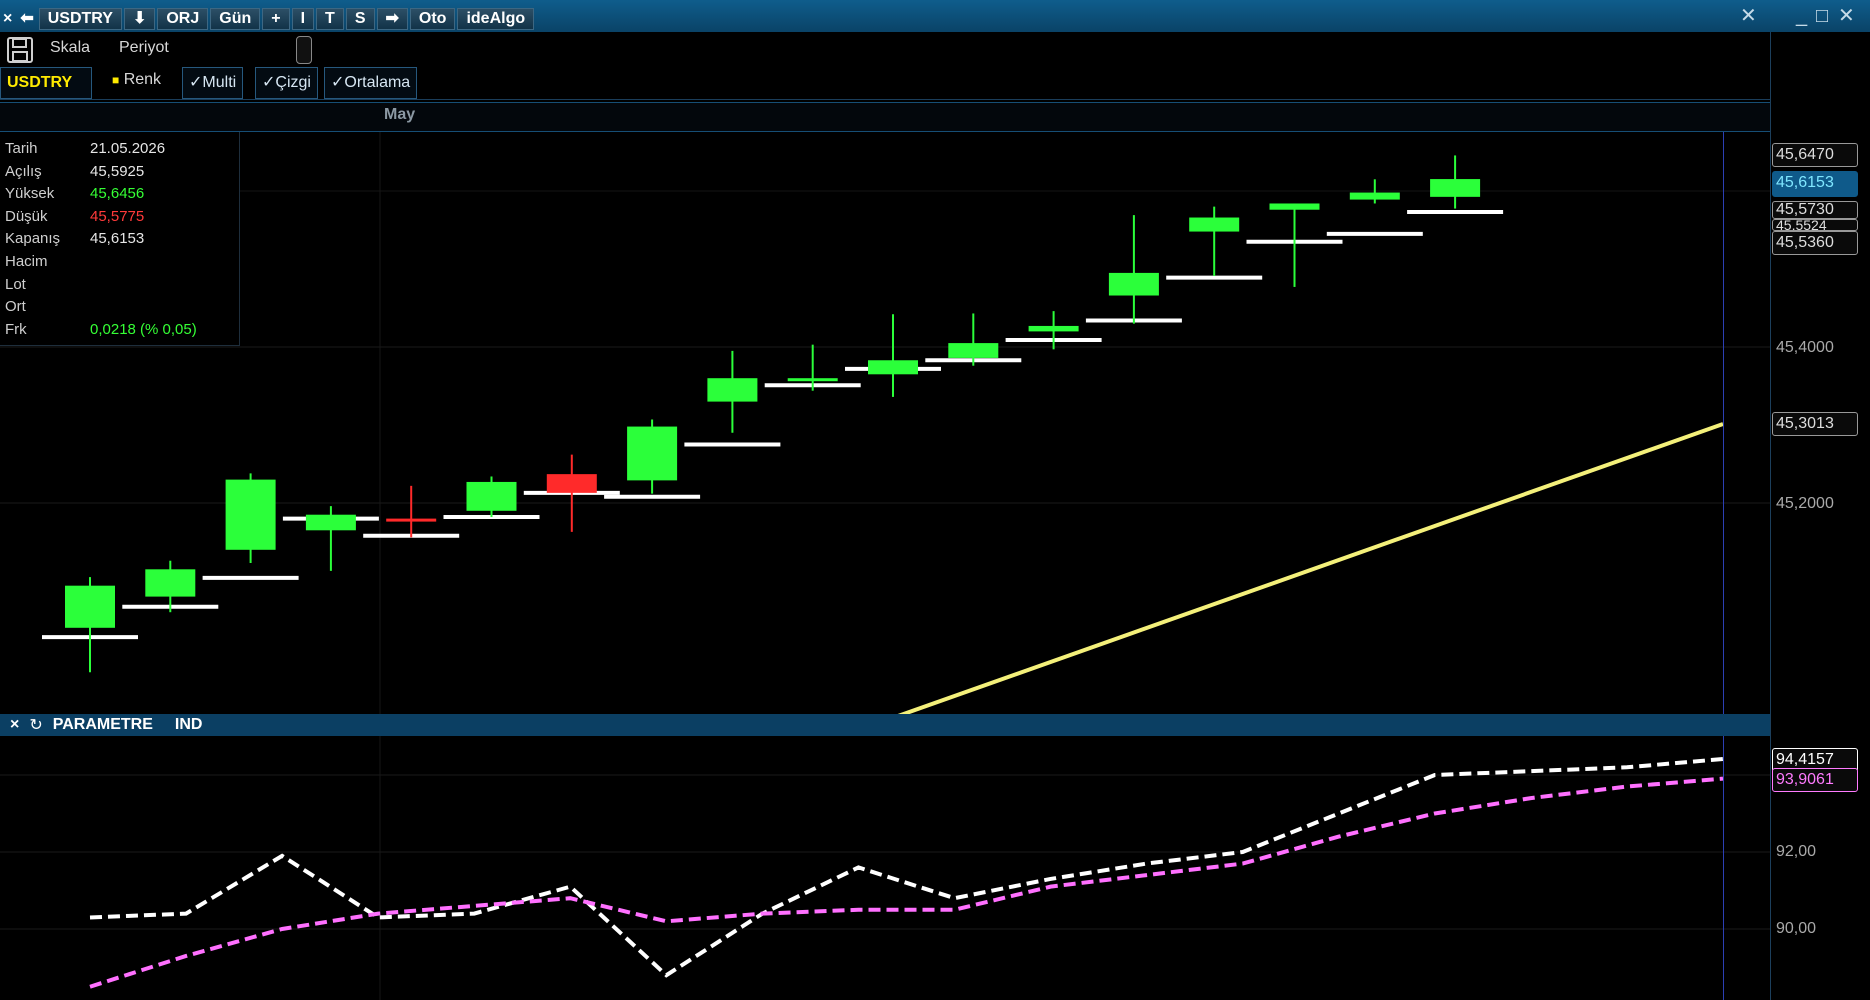 This screenshot has width=1870, height=1000. What do you see at coordinates (116, 80) in the screenshot?
I see `color-square-icon: ■` at bounding box center [116, 80].